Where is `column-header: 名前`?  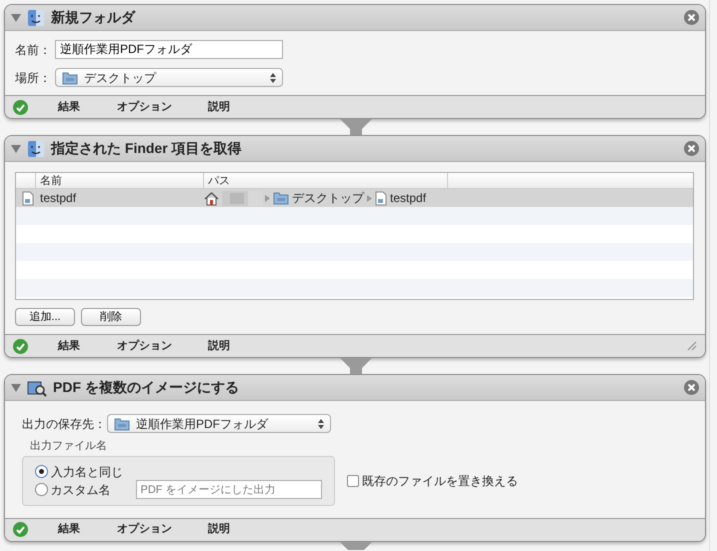 column-header: 名前 is located at coordinates (120, 180).